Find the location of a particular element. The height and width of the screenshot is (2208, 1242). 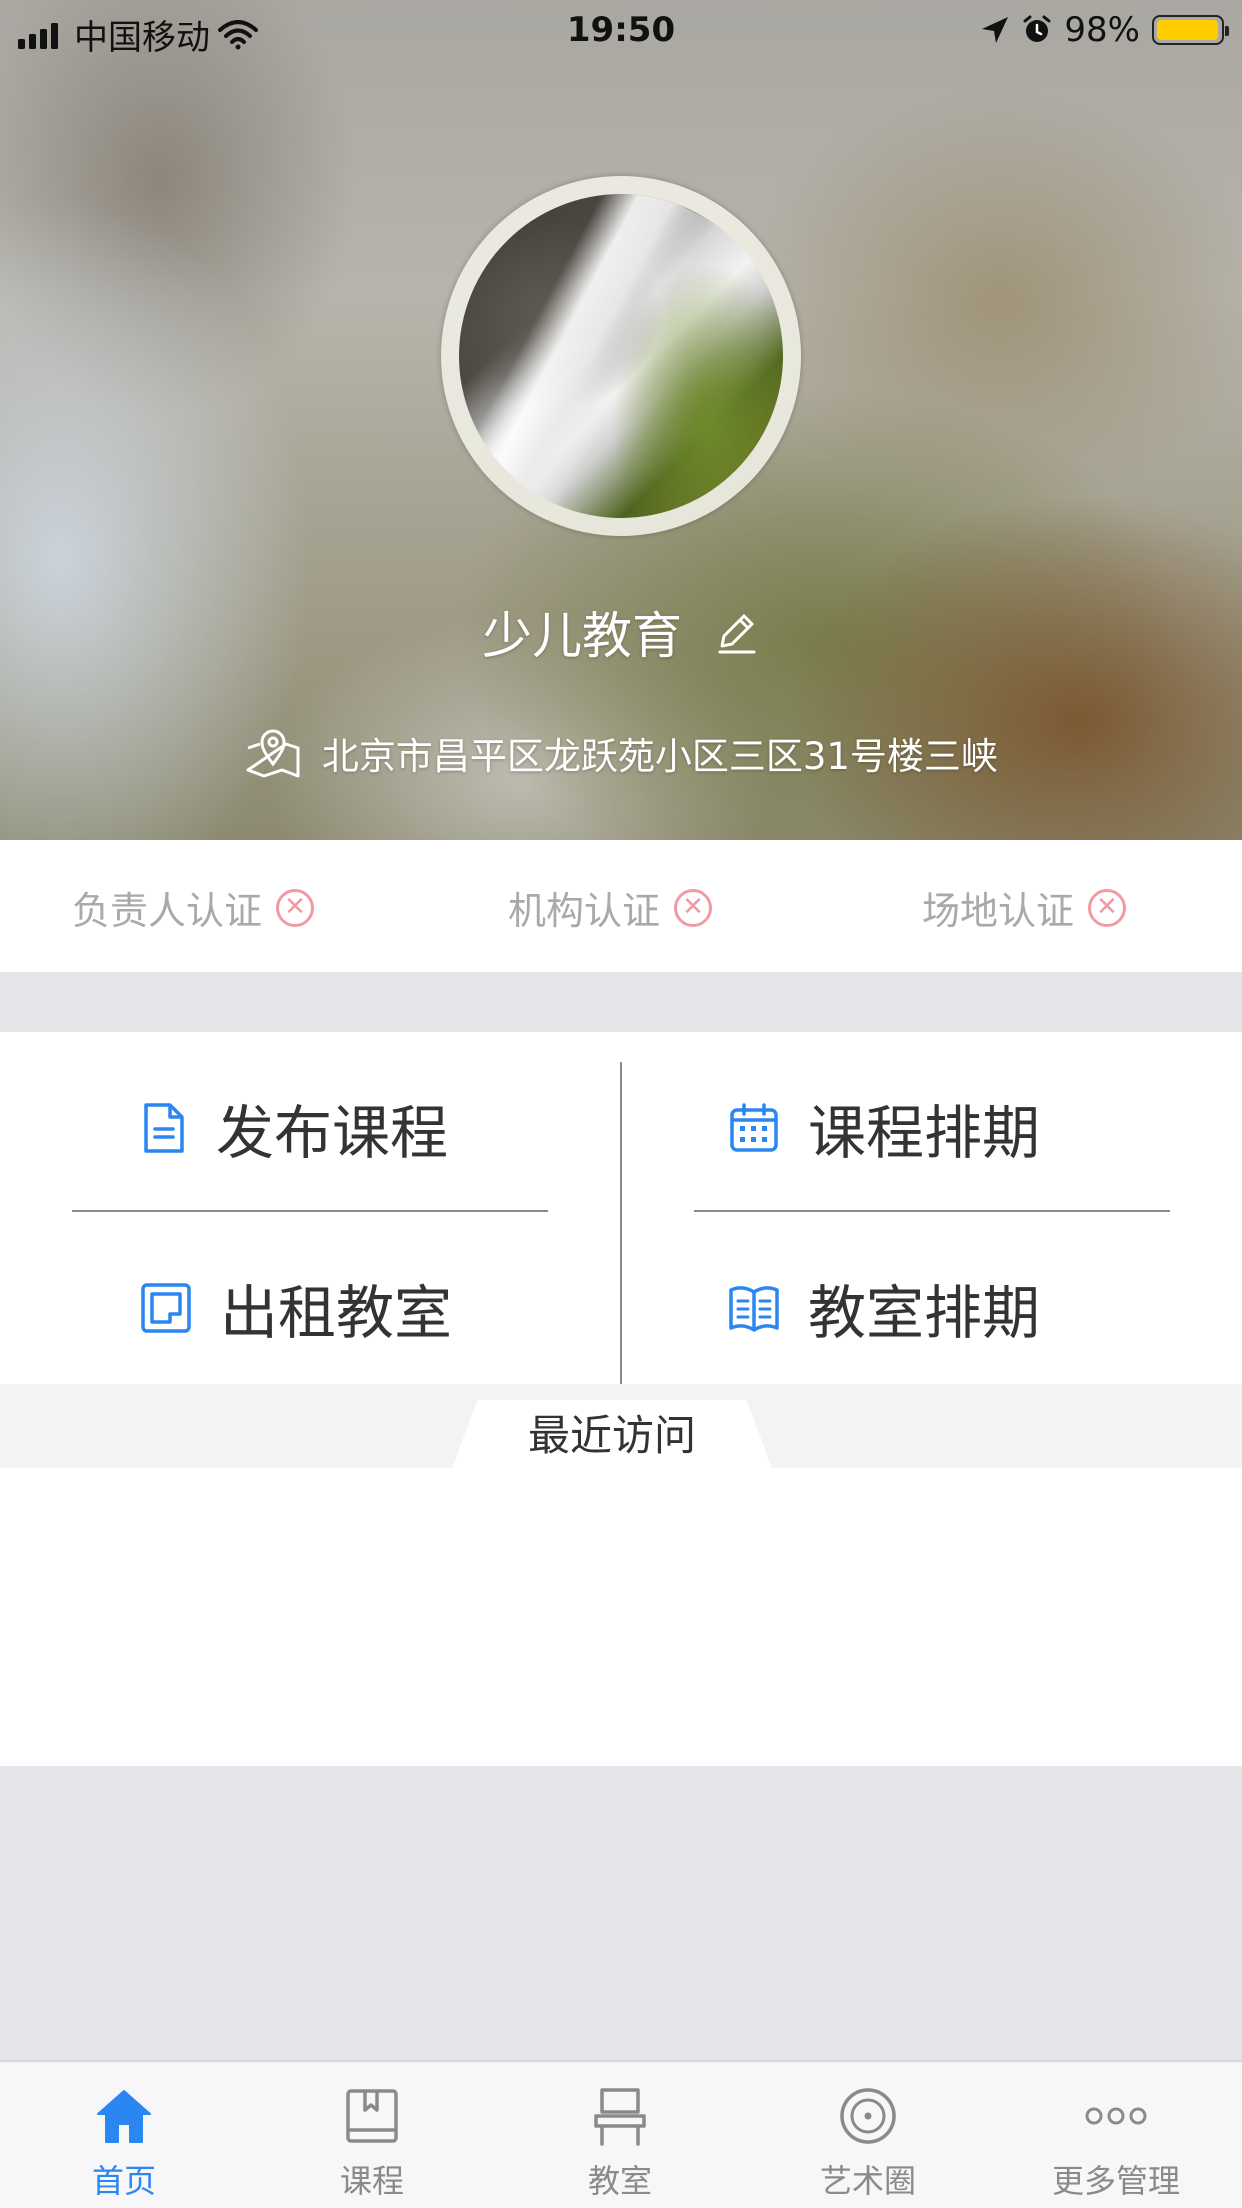

rent-classroom-button: 出租教室 is located at coordinates (296, 1308).